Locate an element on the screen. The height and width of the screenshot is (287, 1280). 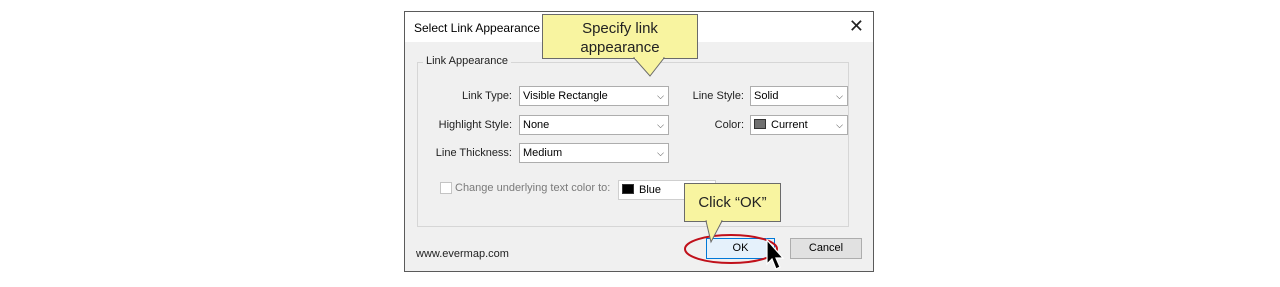
callout-pointer-mask is located at coordinates (649, 57).